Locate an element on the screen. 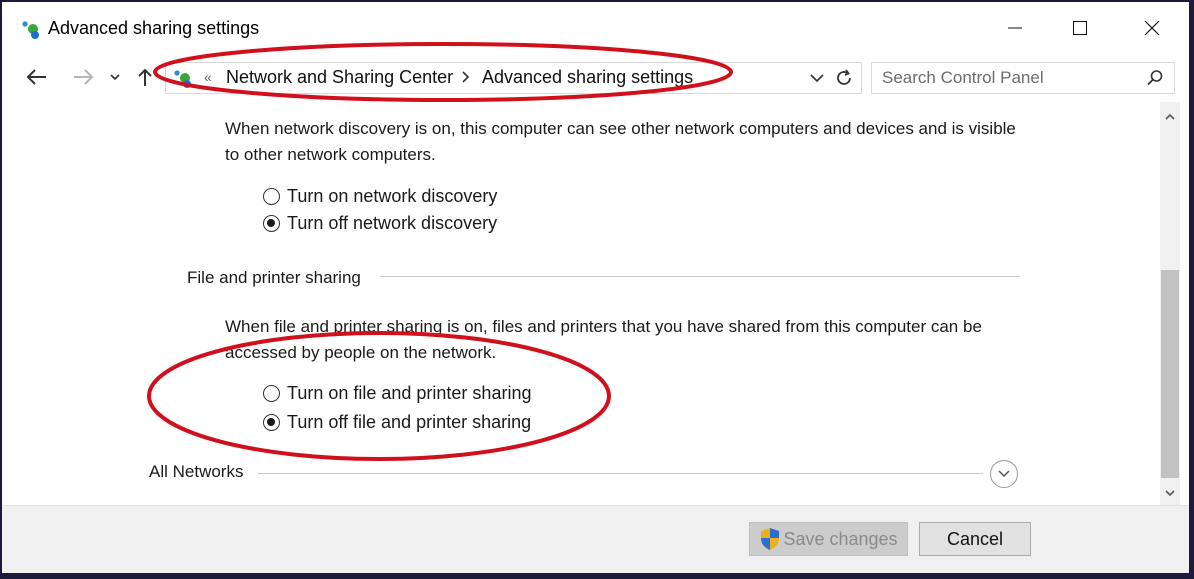  scroll-down-button is located at coordinates (1170, 493).